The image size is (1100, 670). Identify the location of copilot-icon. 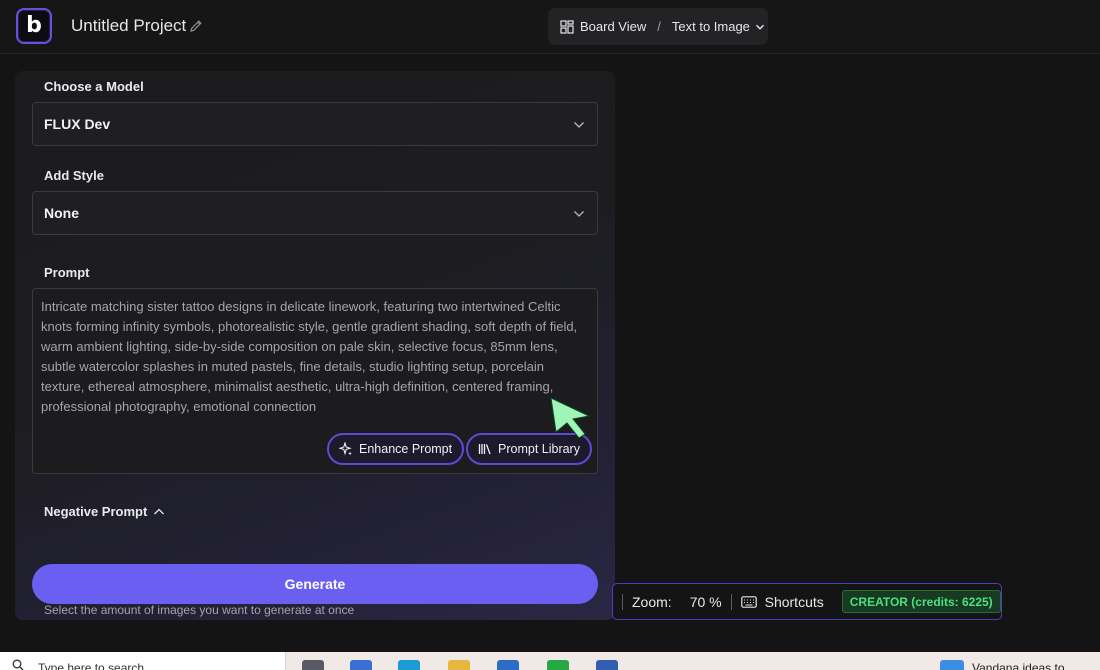
(361, 665).